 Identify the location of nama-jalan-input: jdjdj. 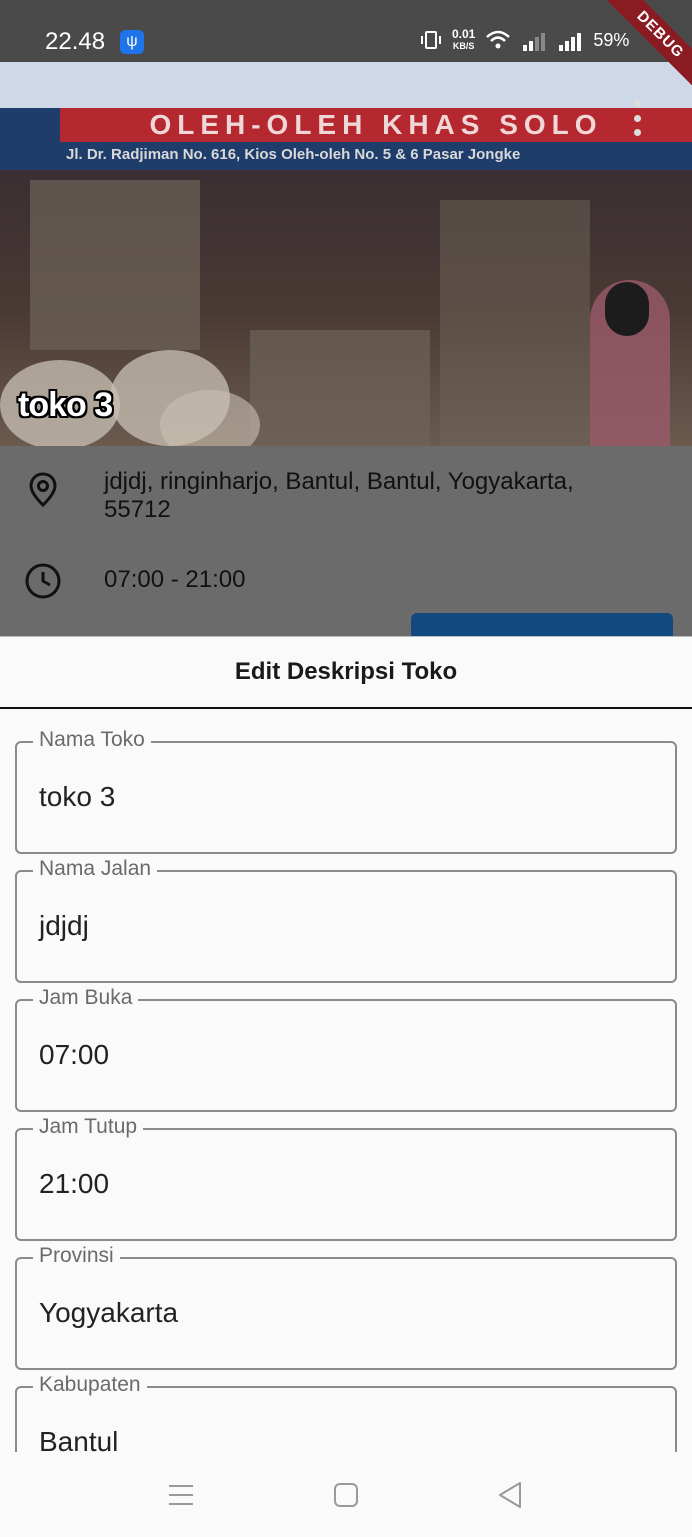
(339, 926).